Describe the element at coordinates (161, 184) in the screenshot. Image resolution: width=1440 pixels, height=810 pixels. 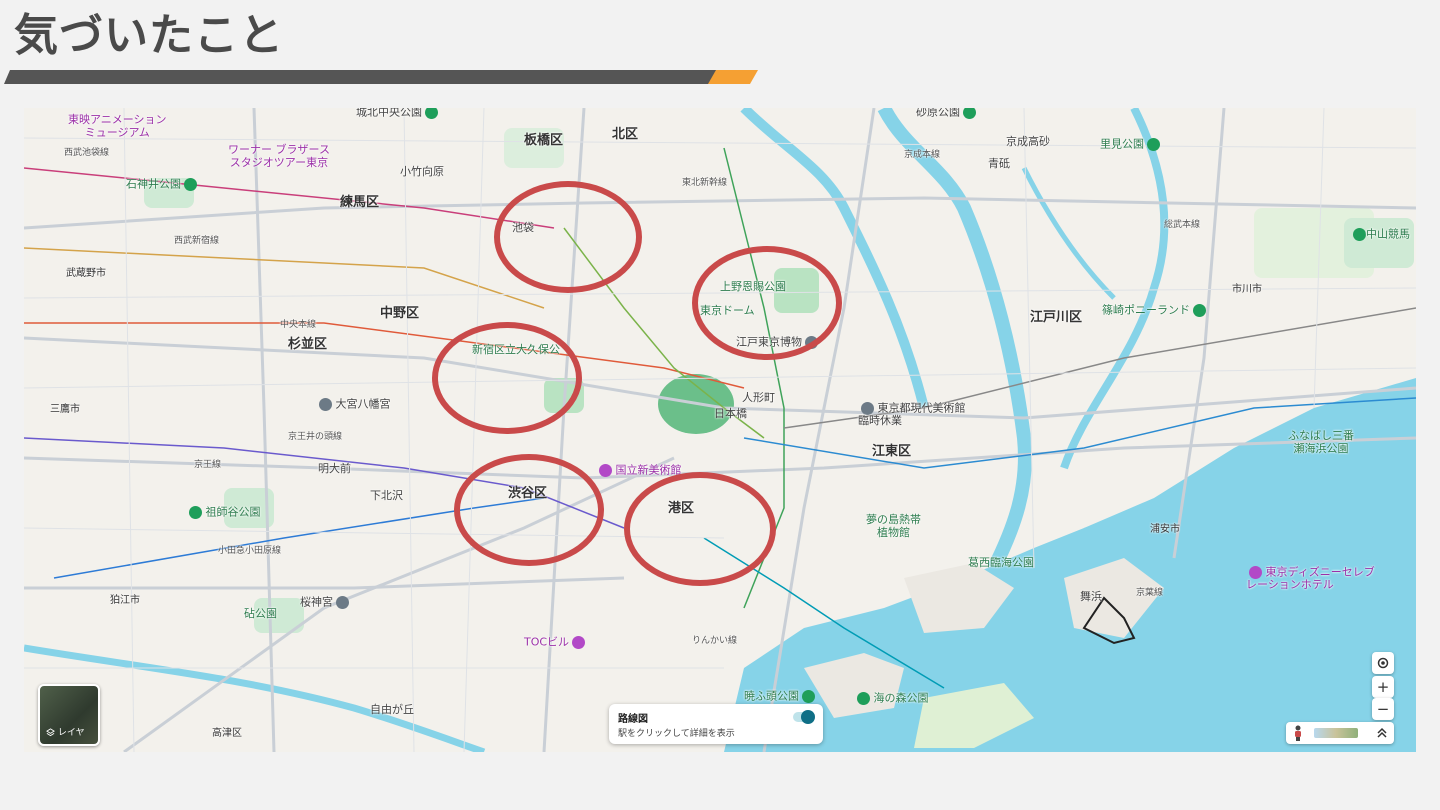
I see `place-shakujii-park: 石神井公園` at that location.